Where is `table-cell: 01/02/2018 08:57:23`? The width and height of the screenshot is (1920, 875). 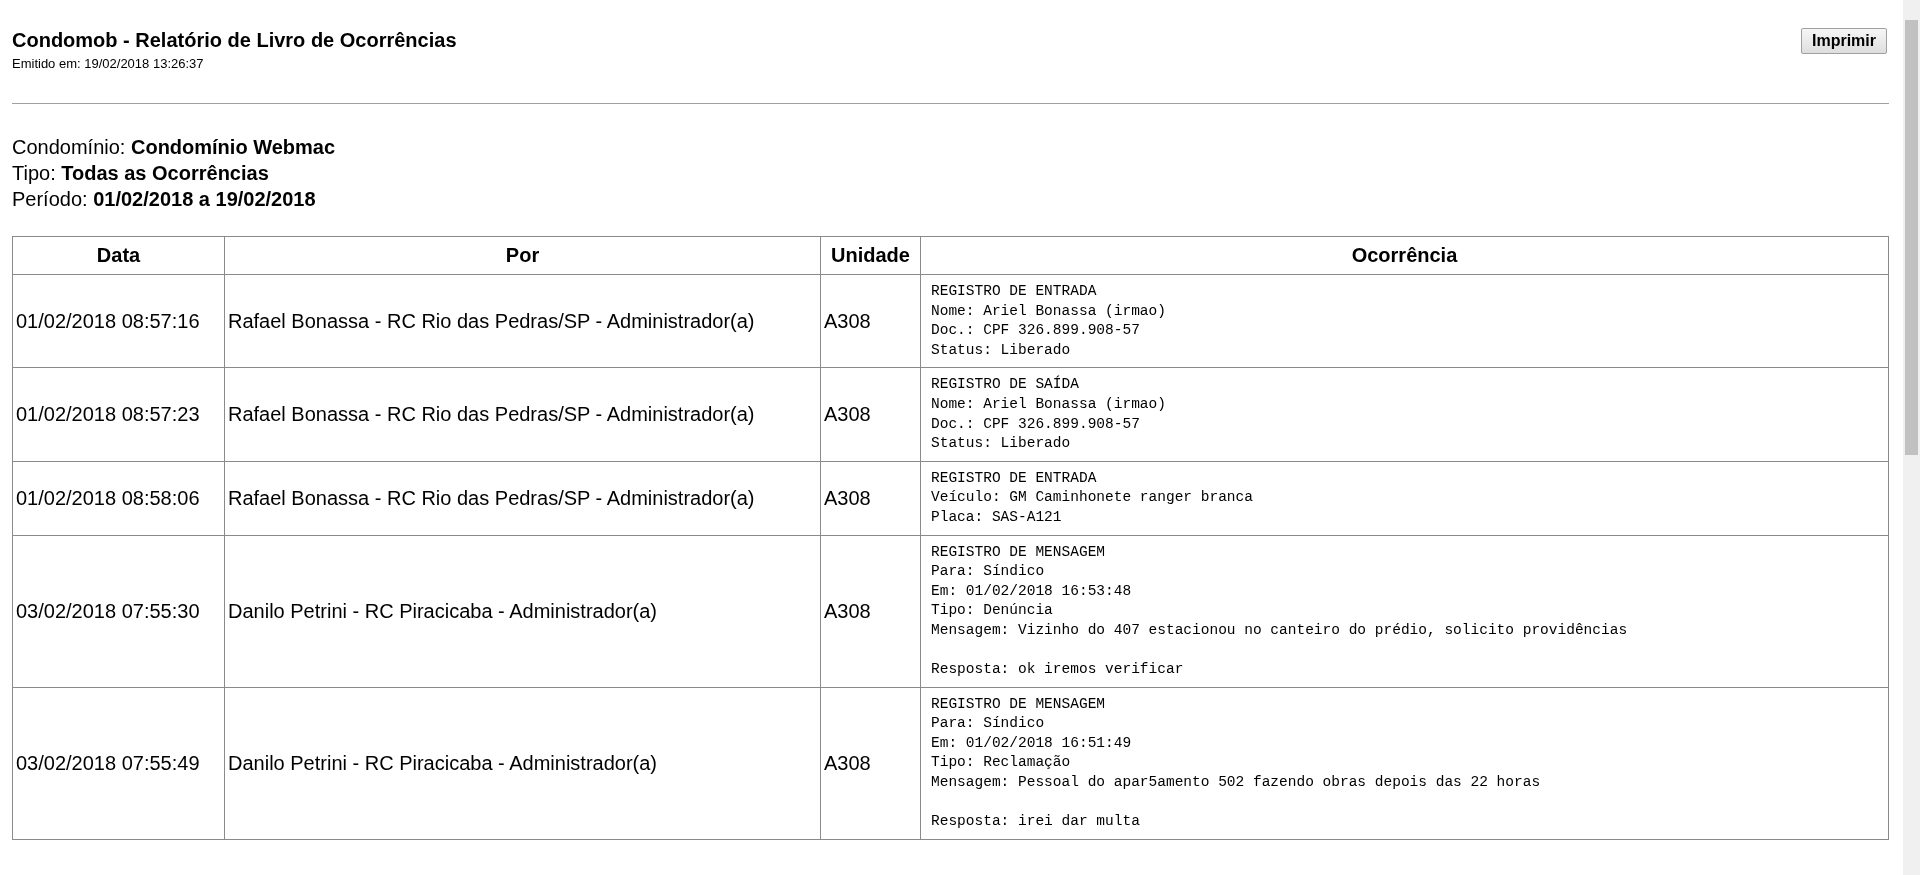 table-cell: 01/02/2018 08:57:23 is located at coordinates (118, 414).